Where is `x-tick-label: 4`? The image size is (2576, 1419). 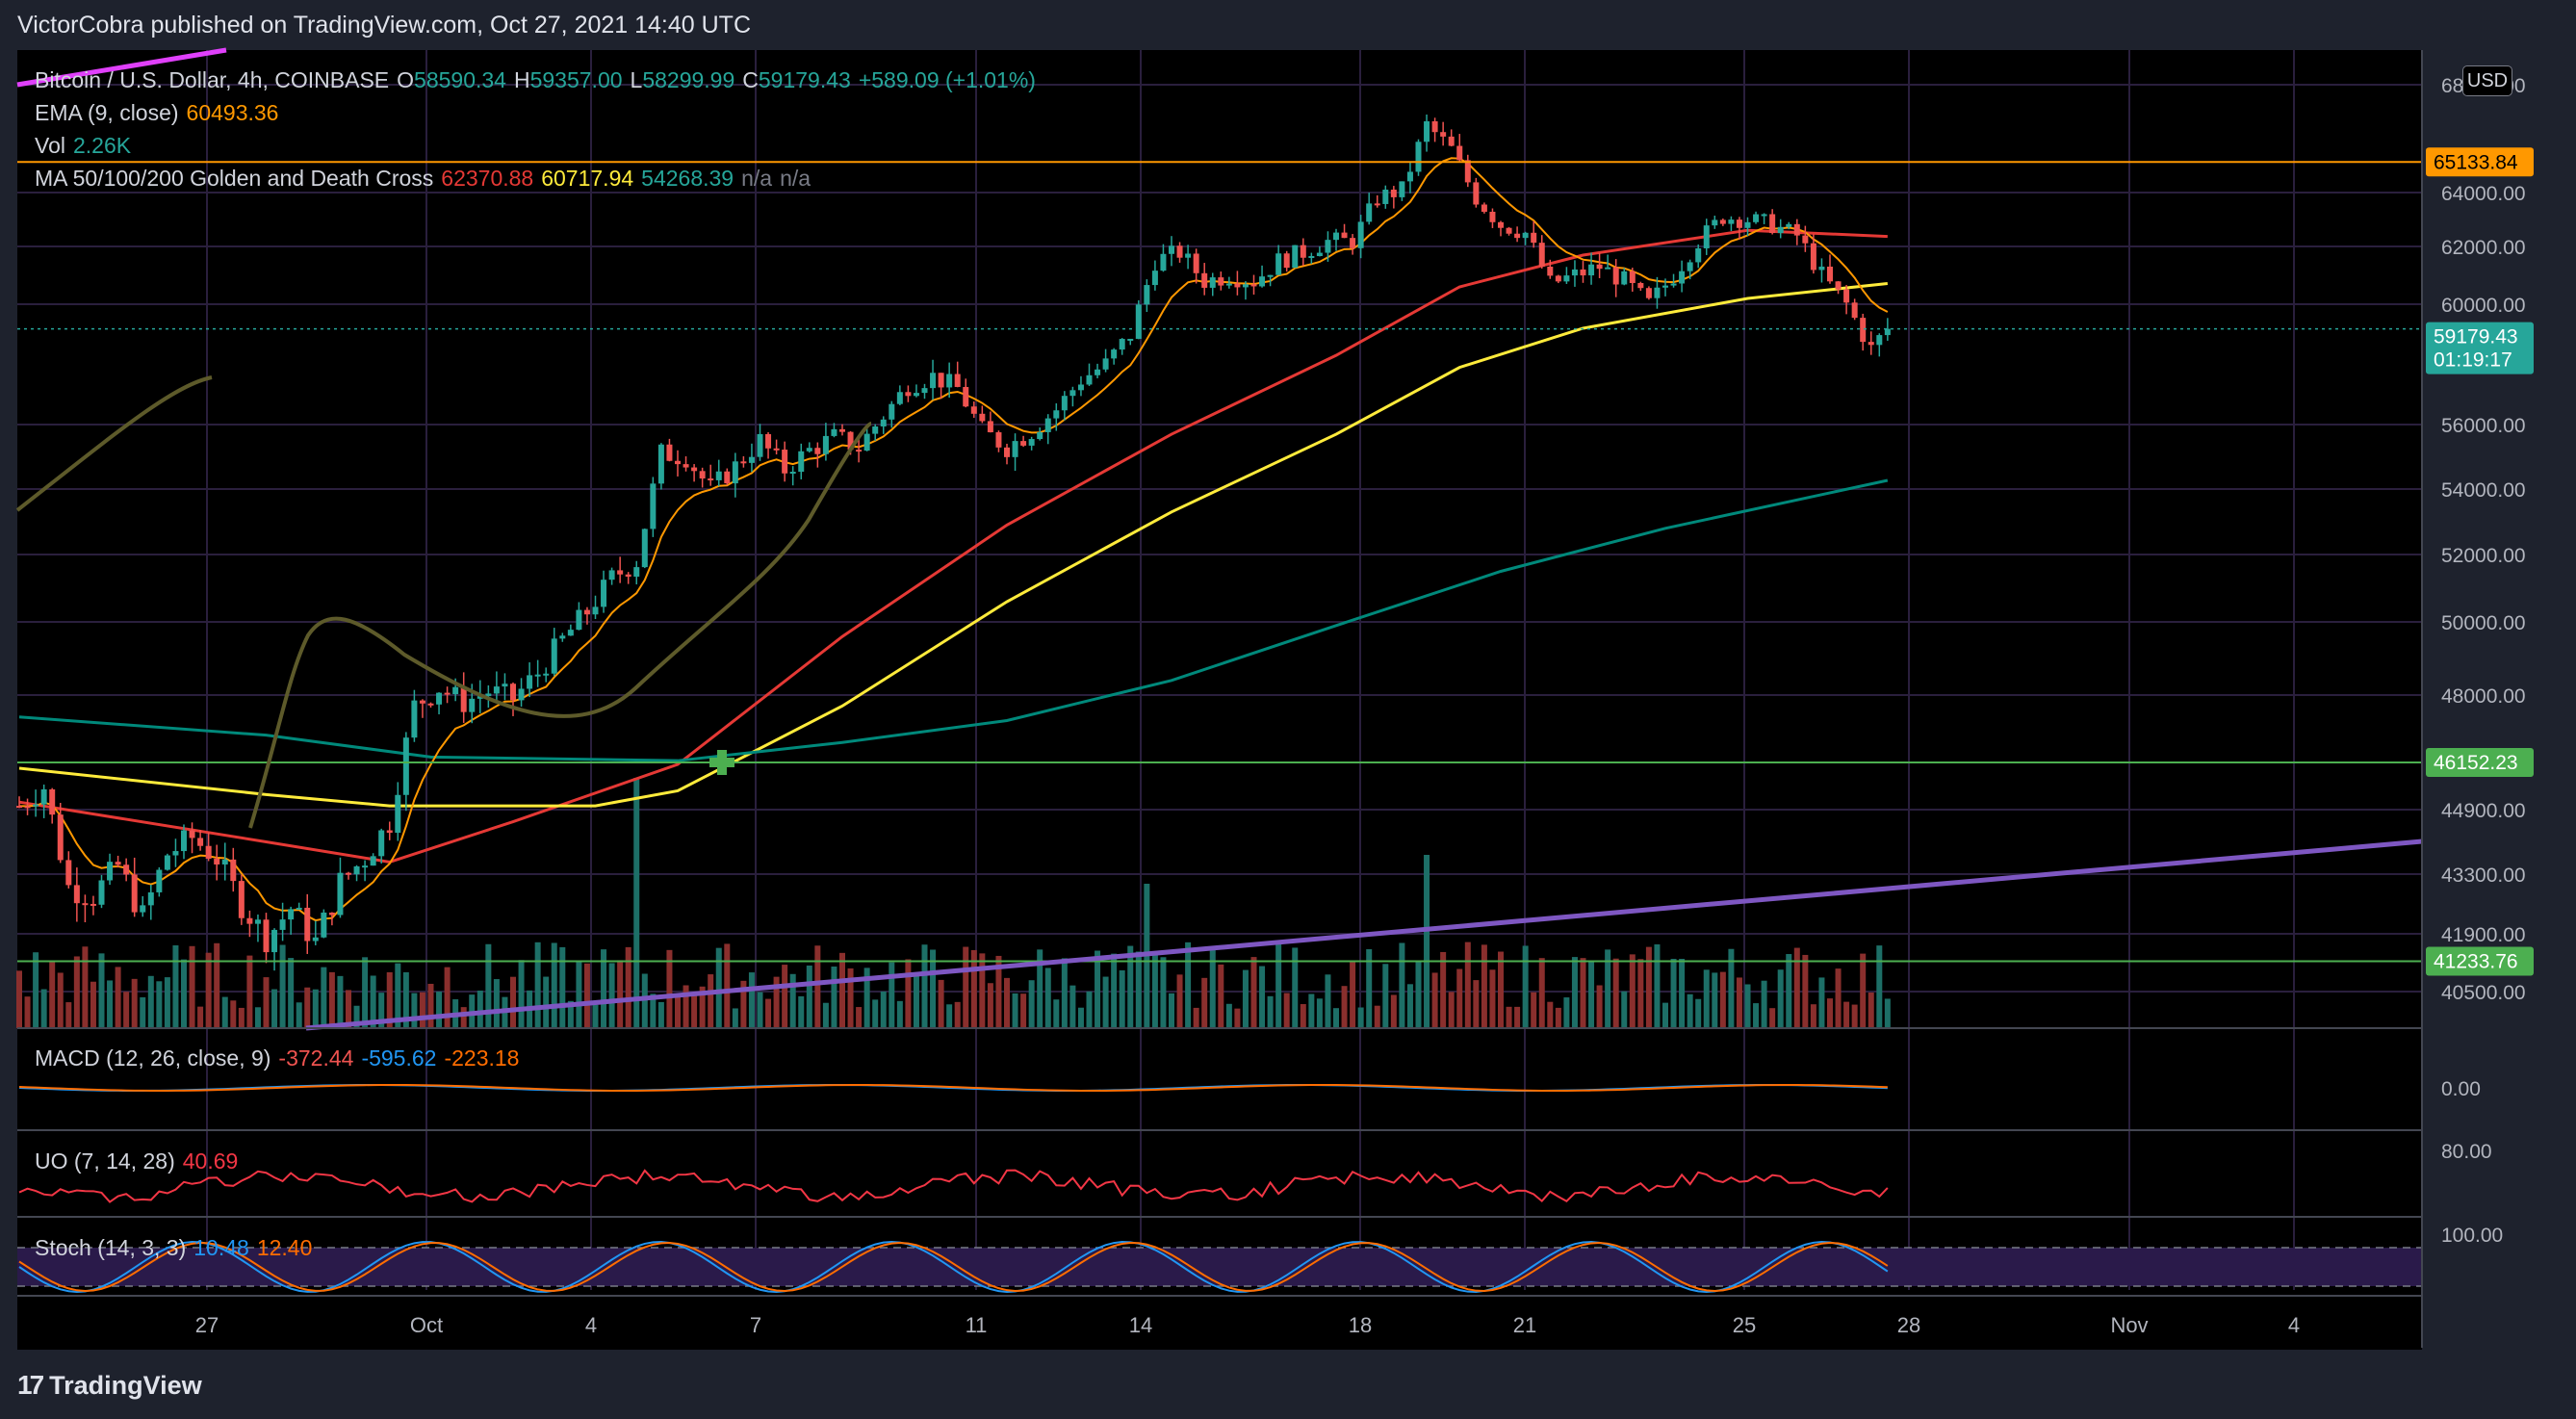
x-tick-label: 4 is located at coordinates (591, 1325).